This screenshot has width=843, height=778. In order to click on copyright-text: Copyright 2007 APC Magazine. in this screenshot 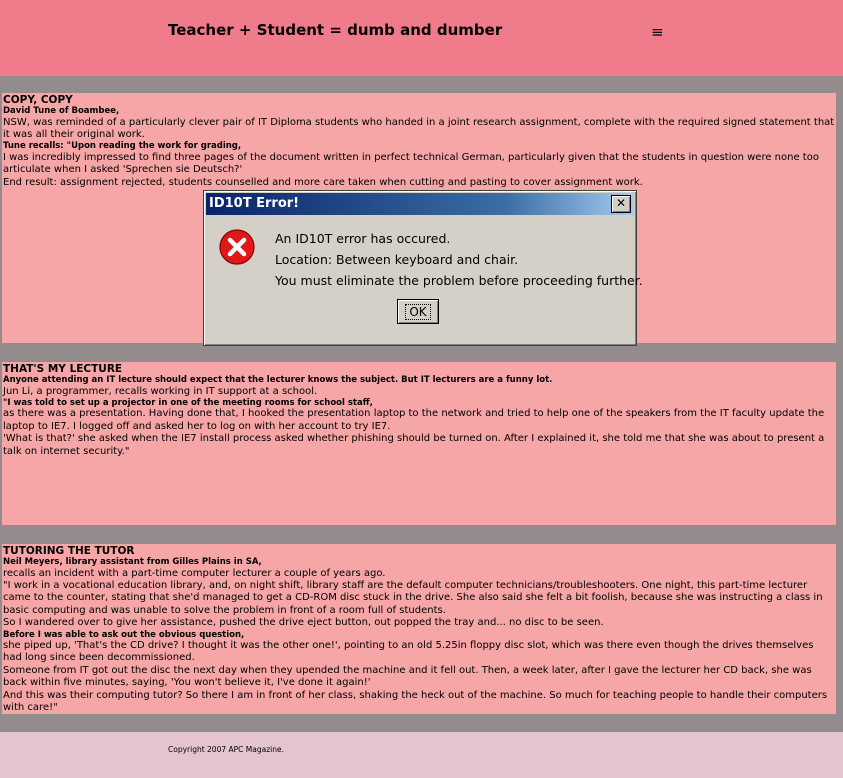, I will do `click(226, 749)`.